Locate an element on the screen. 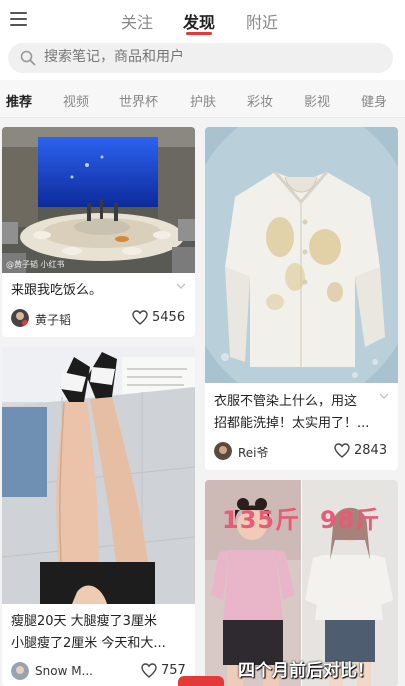 The width and height of the screenshot is (405, 686). search-input is located at coordinates (194, 56).